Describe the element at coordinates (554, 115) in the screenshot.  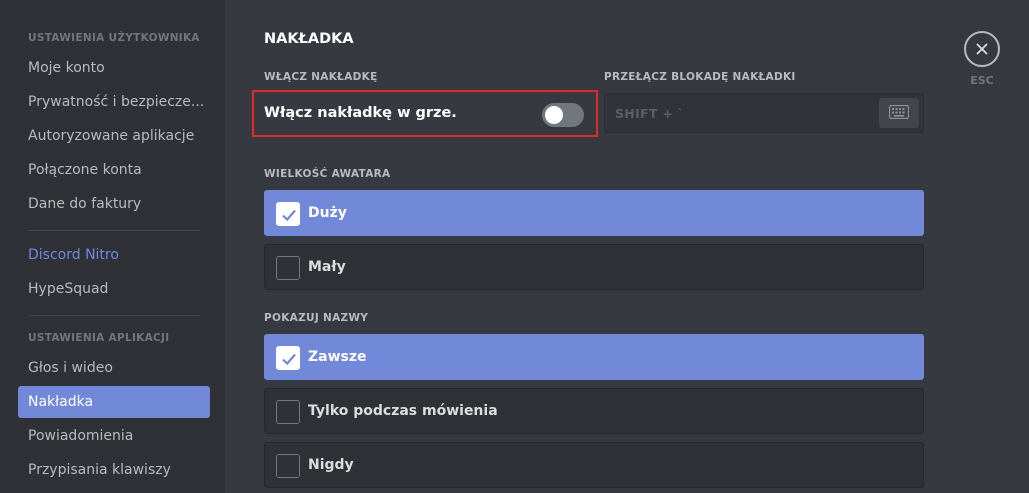
I see `toggle-knob` at that location.